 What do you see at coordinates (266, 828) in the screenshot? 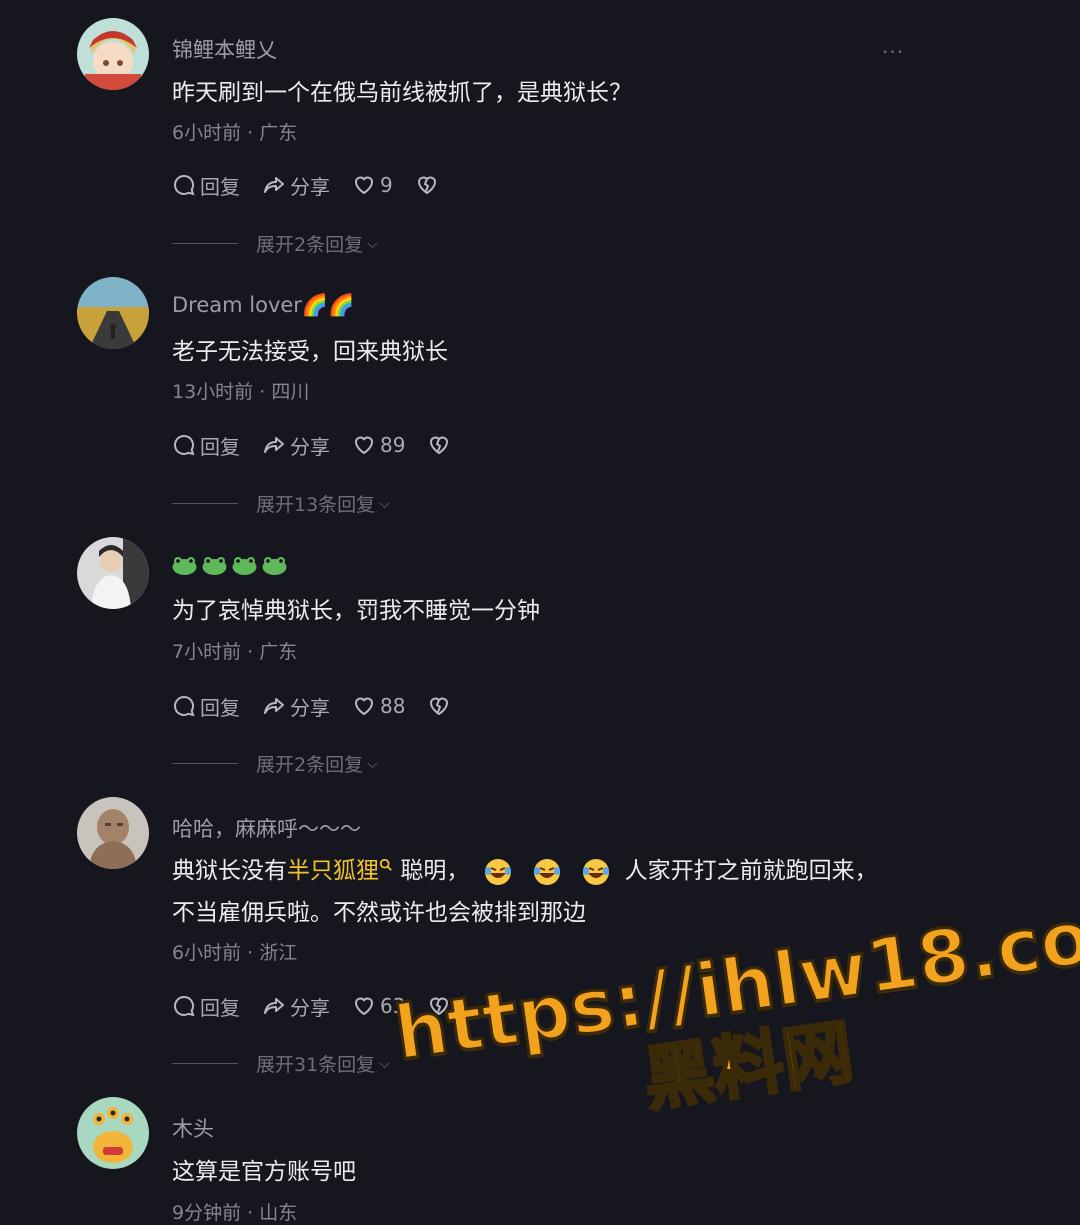
I see `username: 哈哈，麻麻呼～～～` at bounding box center [266, 828].